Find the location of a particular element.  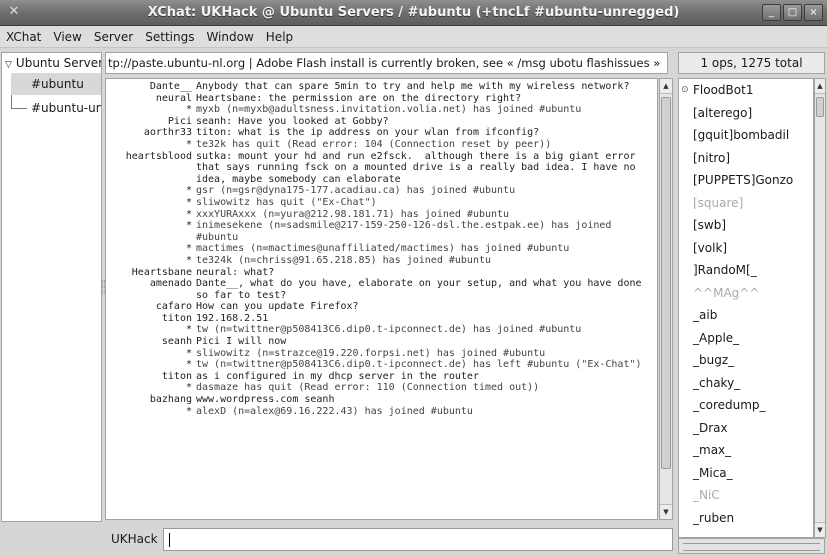

chat-line: Pici seanh: Have you looked at Gobby? is located at coordinates (381, 122).